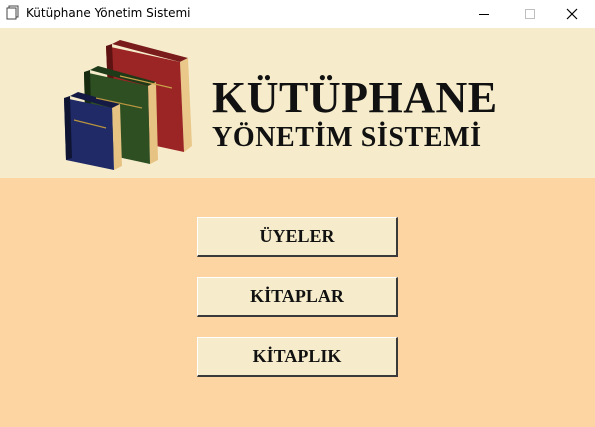 The width and height of the screenshot is (595, 427). What do you see at coordinates (297, 14) in the screenshot?
I see `title-bar: Kütüphane Yönetim Sistemi` at bounding box center [297, 14].